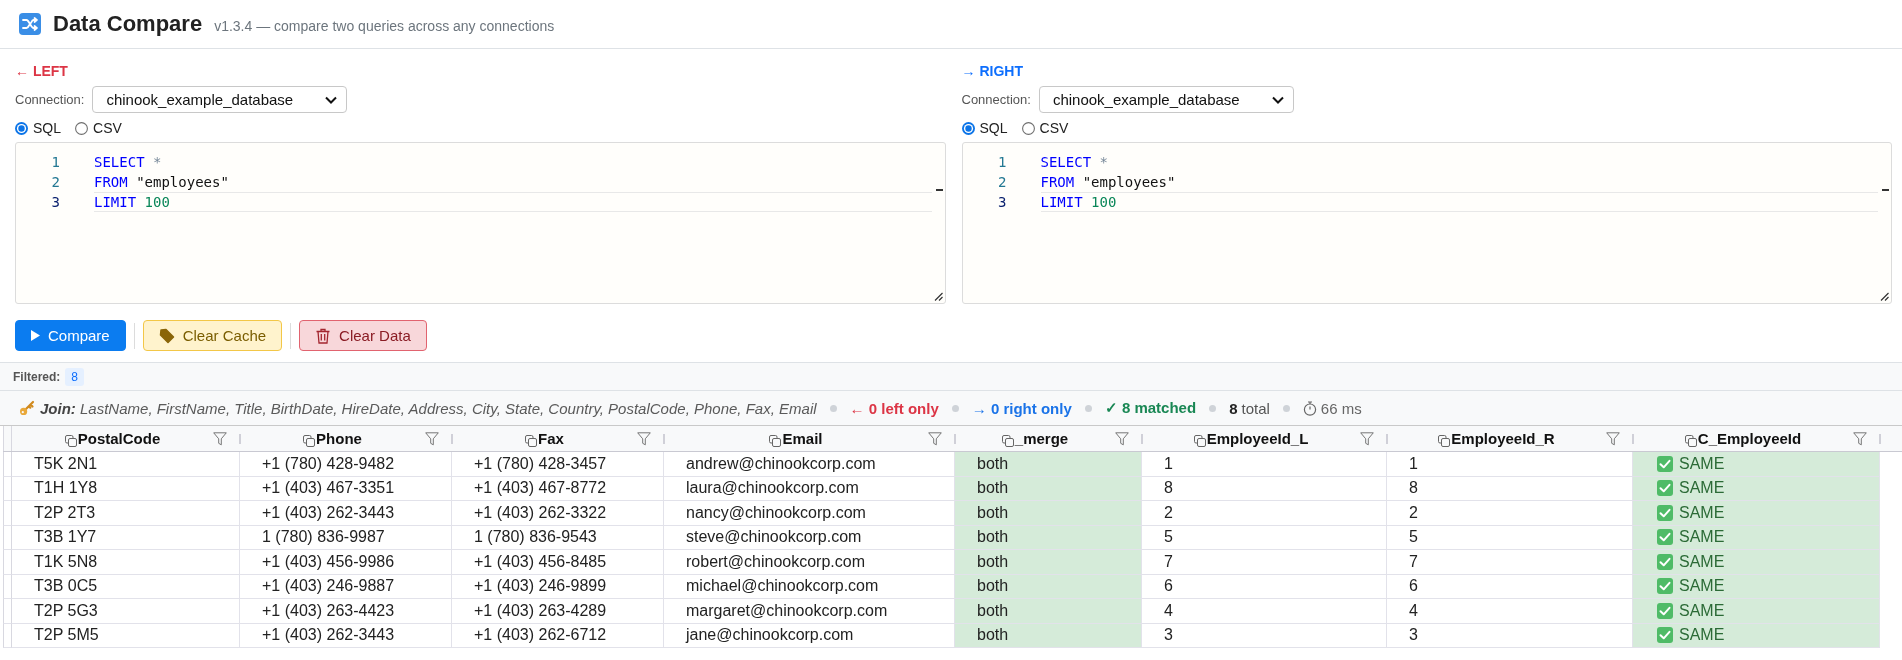 The height and width of the screenshot is (660, 1902). I want to click on column-name: PostalCode, so click(119, 438).